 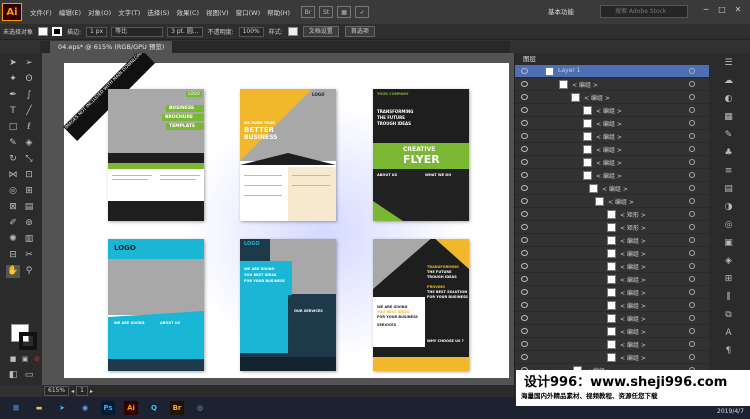 What do you see at coordinates (728, 81) in the screenshot?
I see `libraries-icon: ☁` at bounding box center [728, 81].